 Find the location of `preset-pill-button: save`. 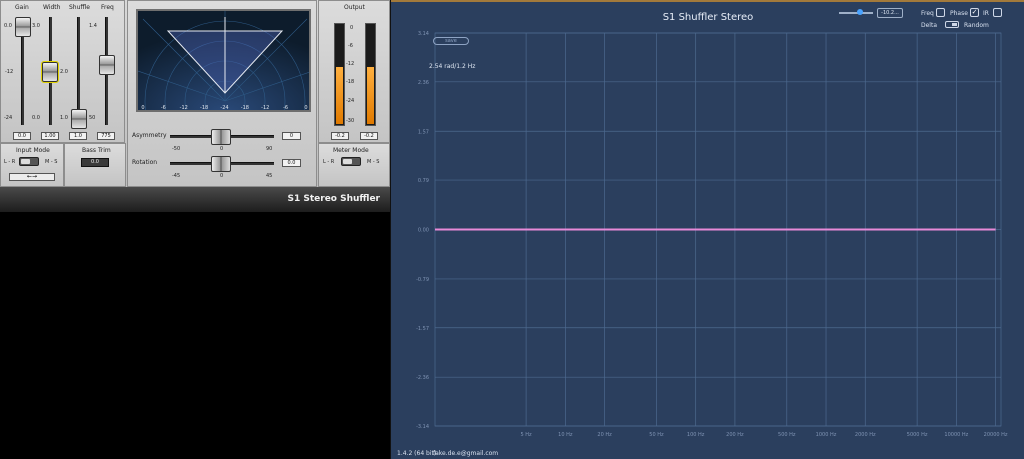

preset-pill-button: save is located at coordinates (451, 41).